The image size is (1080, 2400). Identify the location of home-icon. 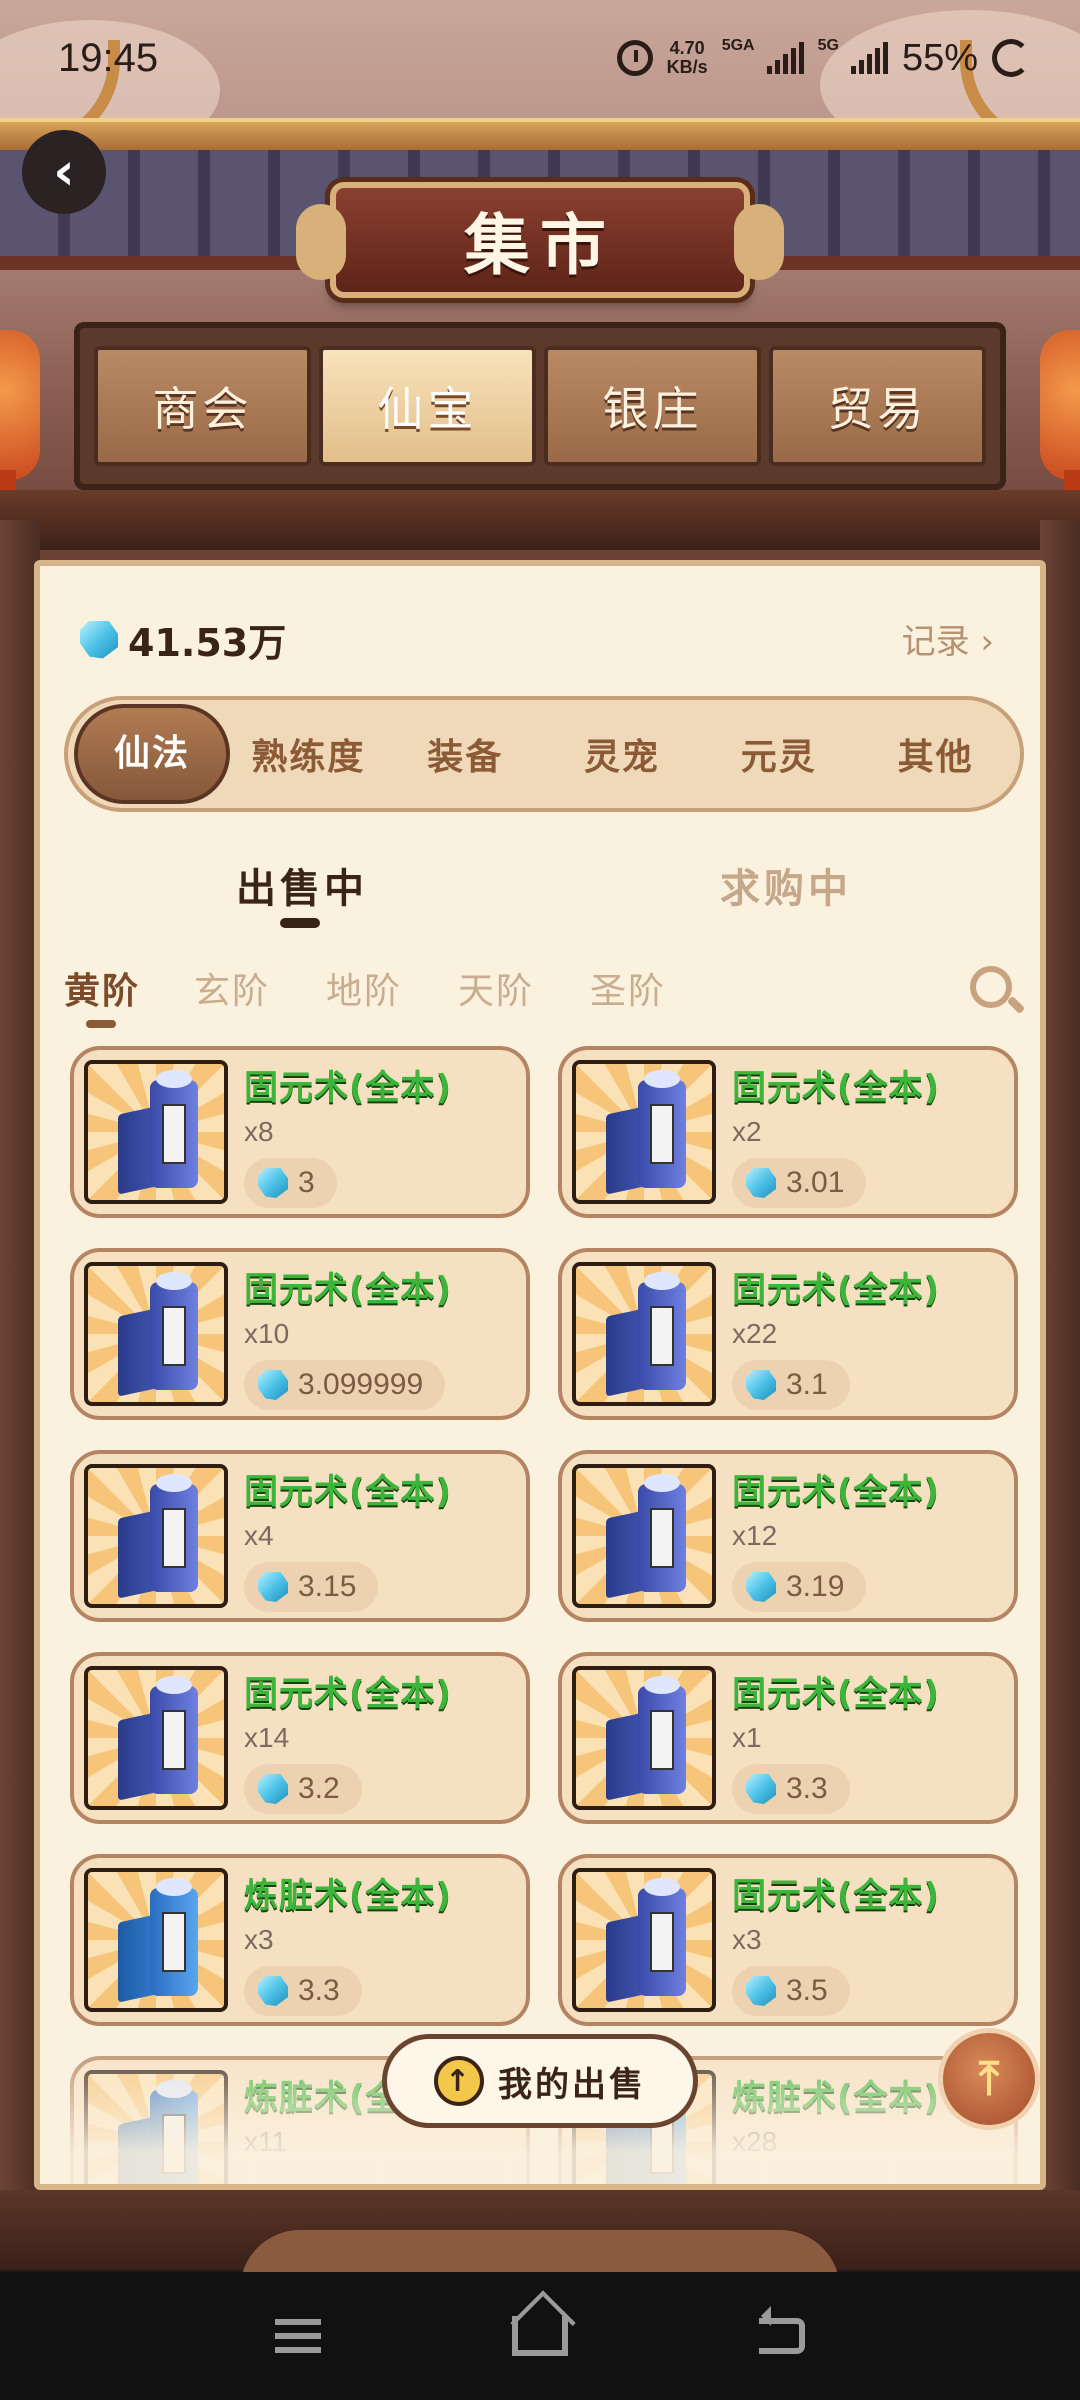
(539, 2336).